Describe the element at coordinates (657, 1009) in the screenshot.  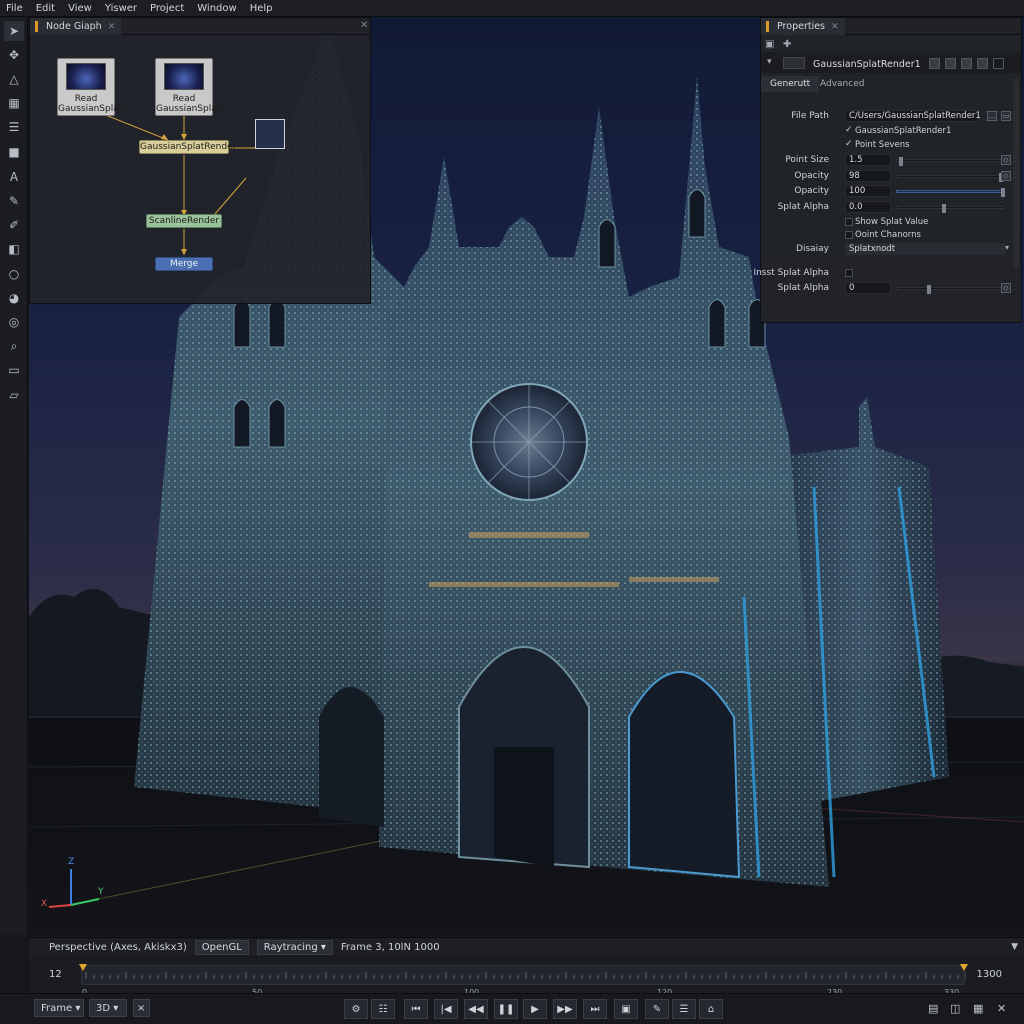
I see `edit-icon: ✎` at that location.